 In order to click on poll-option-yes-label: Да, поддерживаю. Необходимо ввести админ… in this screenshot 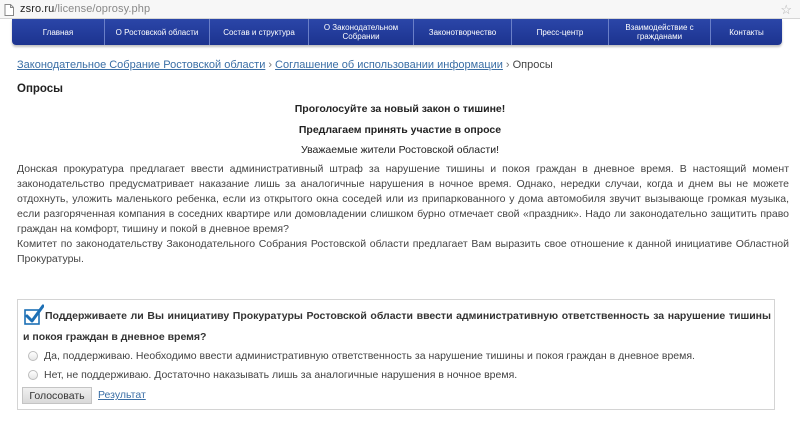, I will do `click(369, 356)`.